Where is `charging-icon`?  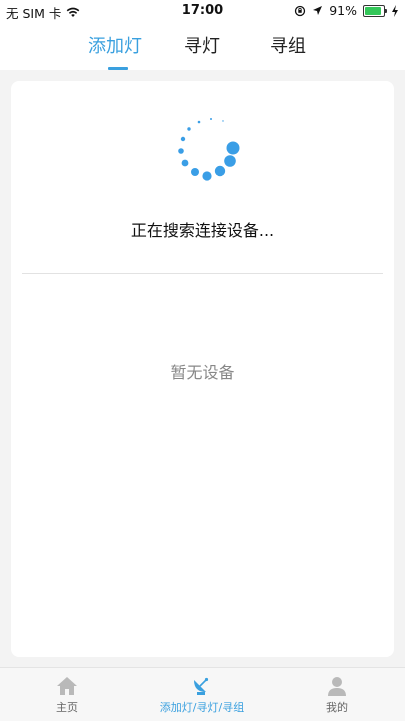
charging-icon is located at coordinates (395, 10).